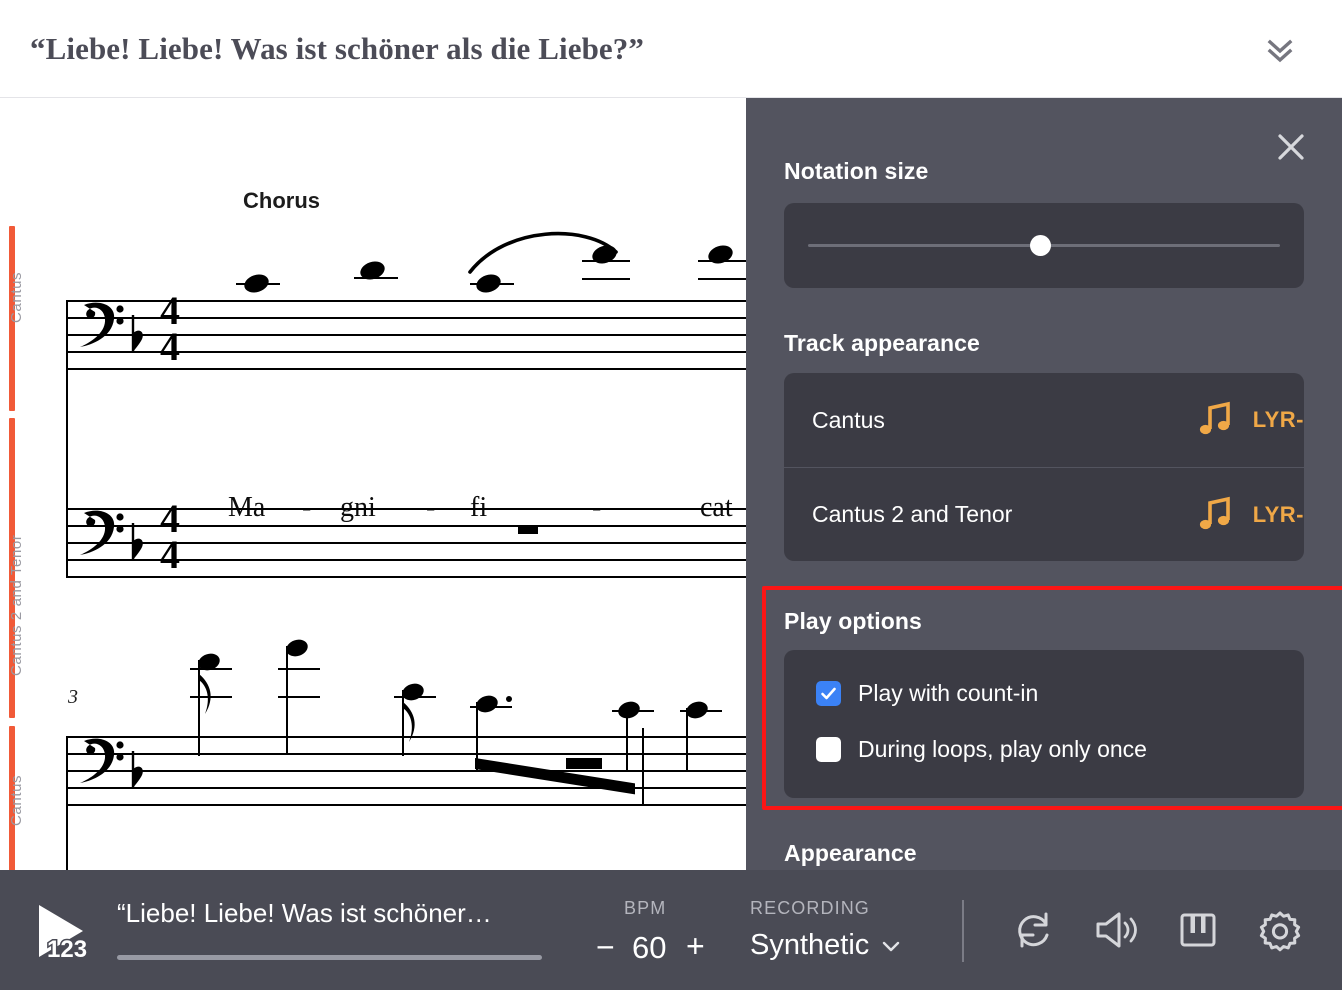 The height and width of the screenshot is (990, 1342). I want to click on track-appearance-card: Cantus LYR- Cantus 2 and Tenor LYR-, so click(1044, 467).